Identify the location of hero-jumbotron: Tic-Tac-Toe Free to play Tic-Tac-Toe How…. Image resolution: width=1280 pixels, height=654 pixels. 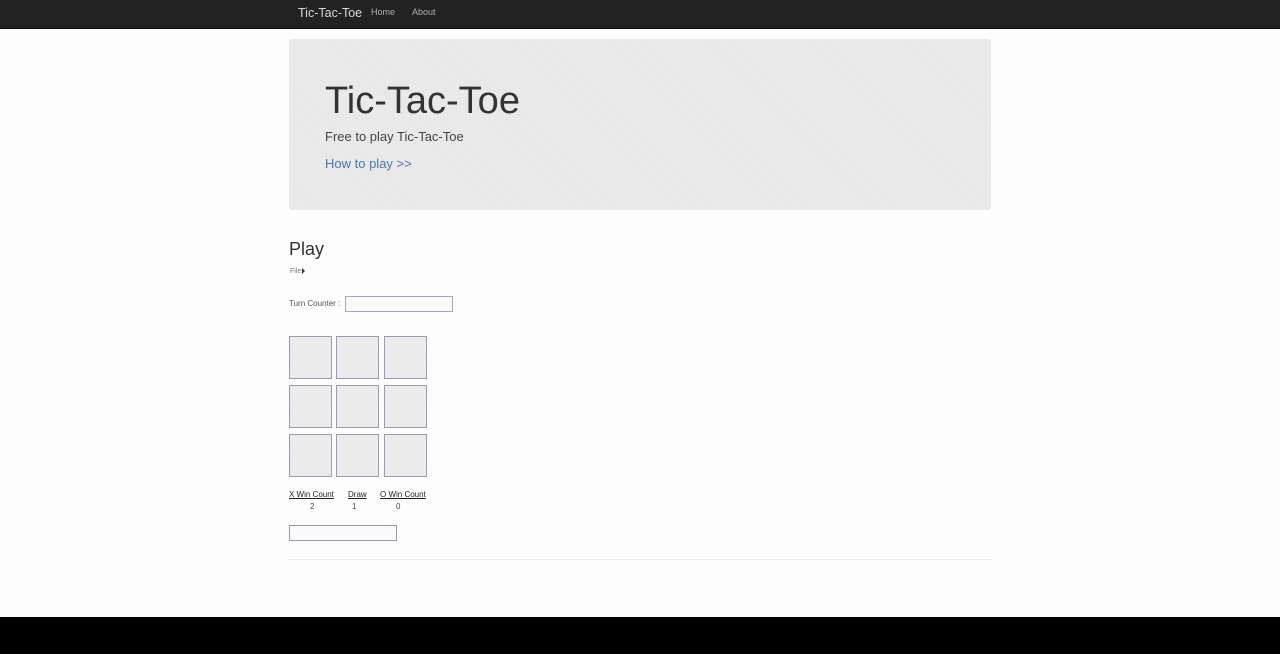
(640, 124).